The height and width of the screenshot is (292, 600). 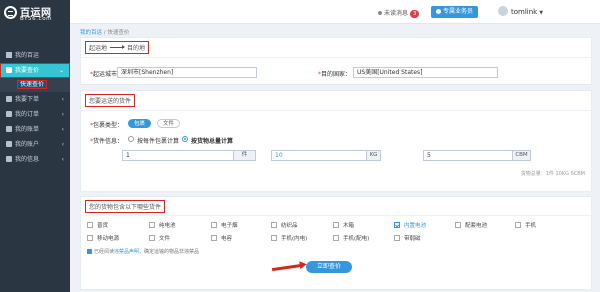 I want to click on info-label: *货件信息：, so click(x=107, y=141).